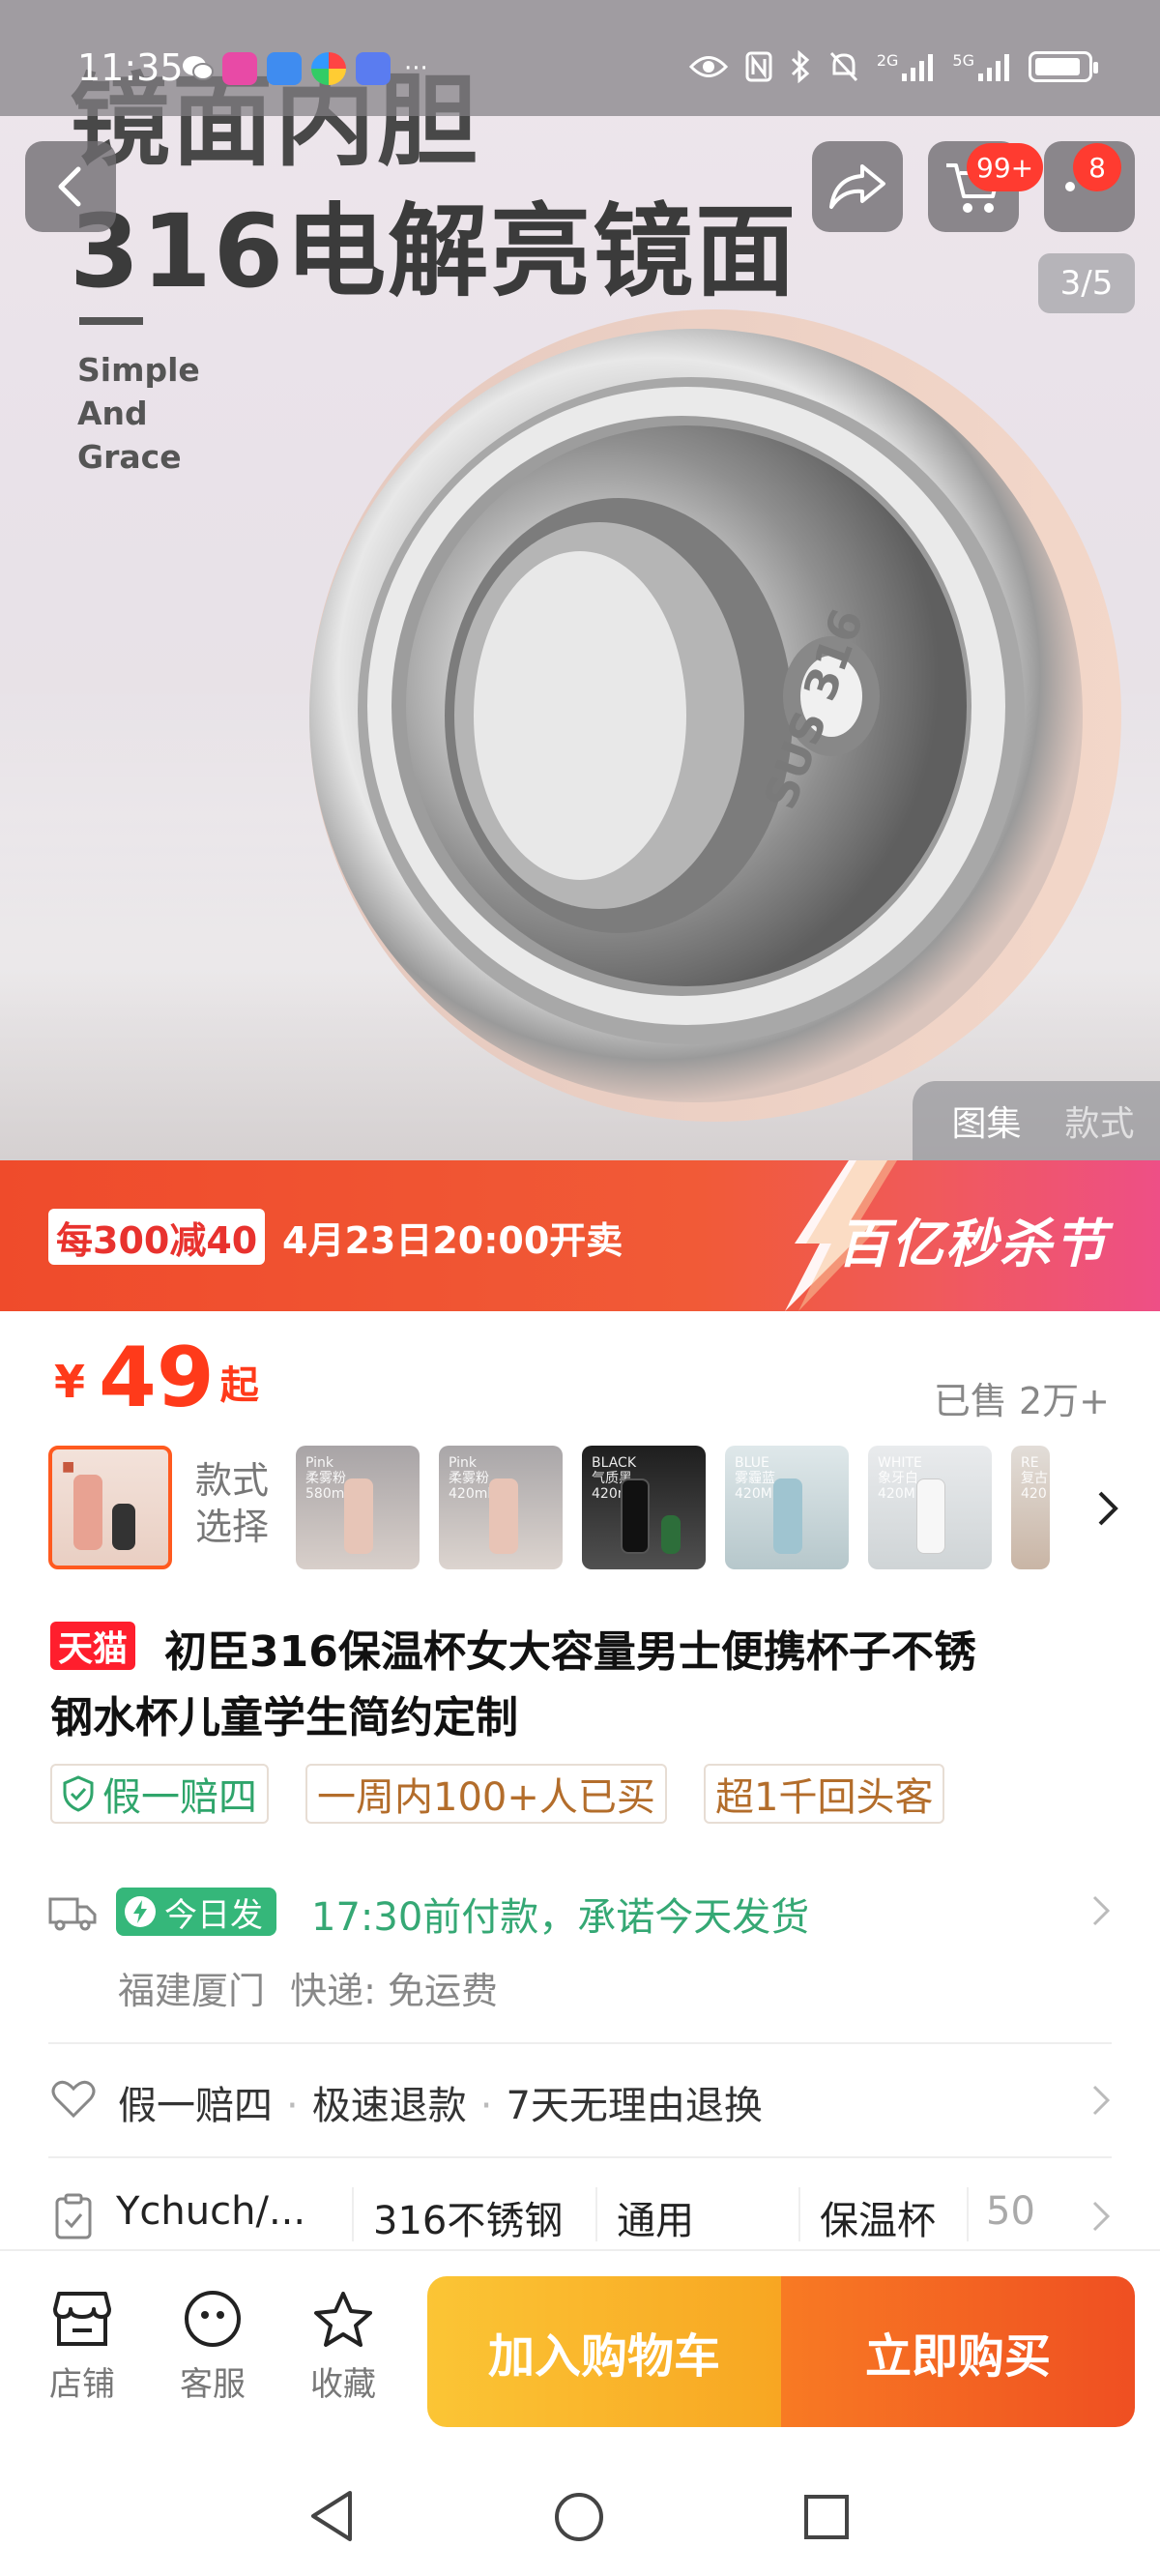 The width and height of the screenshot is (1160, 2576). What do you see at coordinates (434, 251) in the screenshot?
I see `hero-heading-line2: 316电解亮镜面` at bounding box center [434, 251].